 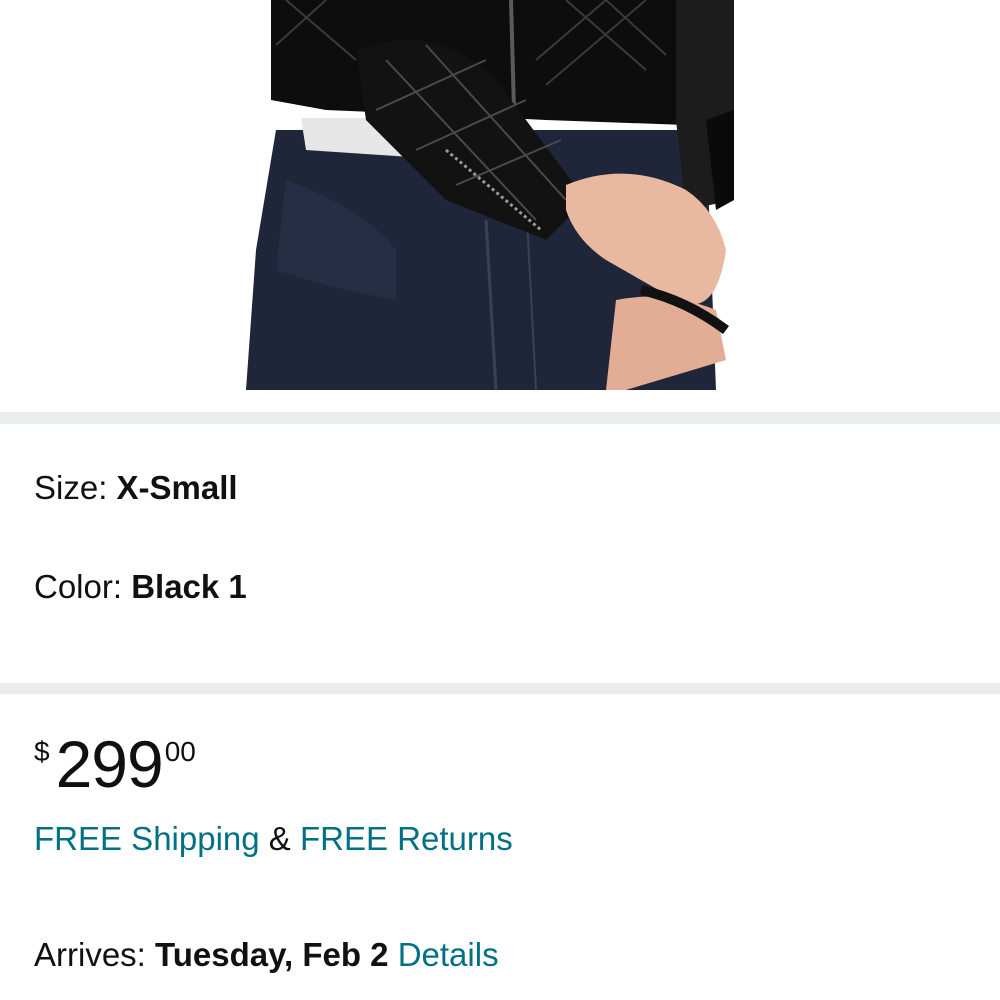 I want to click on delivery-info: Arrives: Tuesday, Feb 2 Details, so click(x=266, y=955).